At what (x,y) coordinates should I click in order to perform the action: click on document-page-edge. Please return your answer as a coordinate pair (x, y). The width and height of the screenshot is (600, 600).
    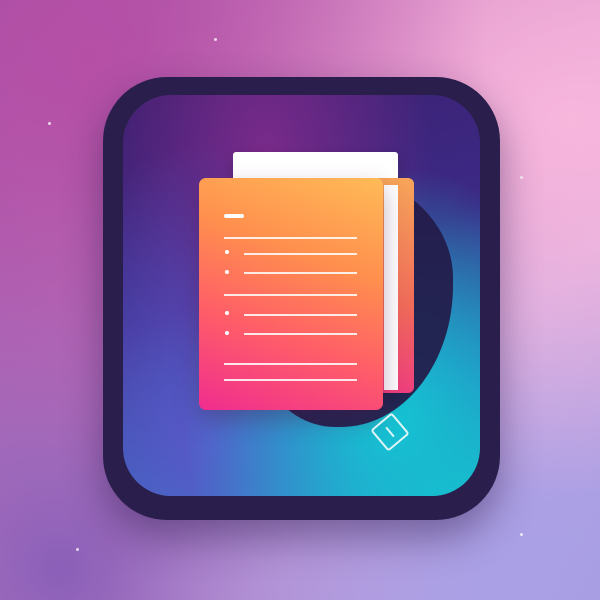
    Looking at the image, I should click on (391, 287).